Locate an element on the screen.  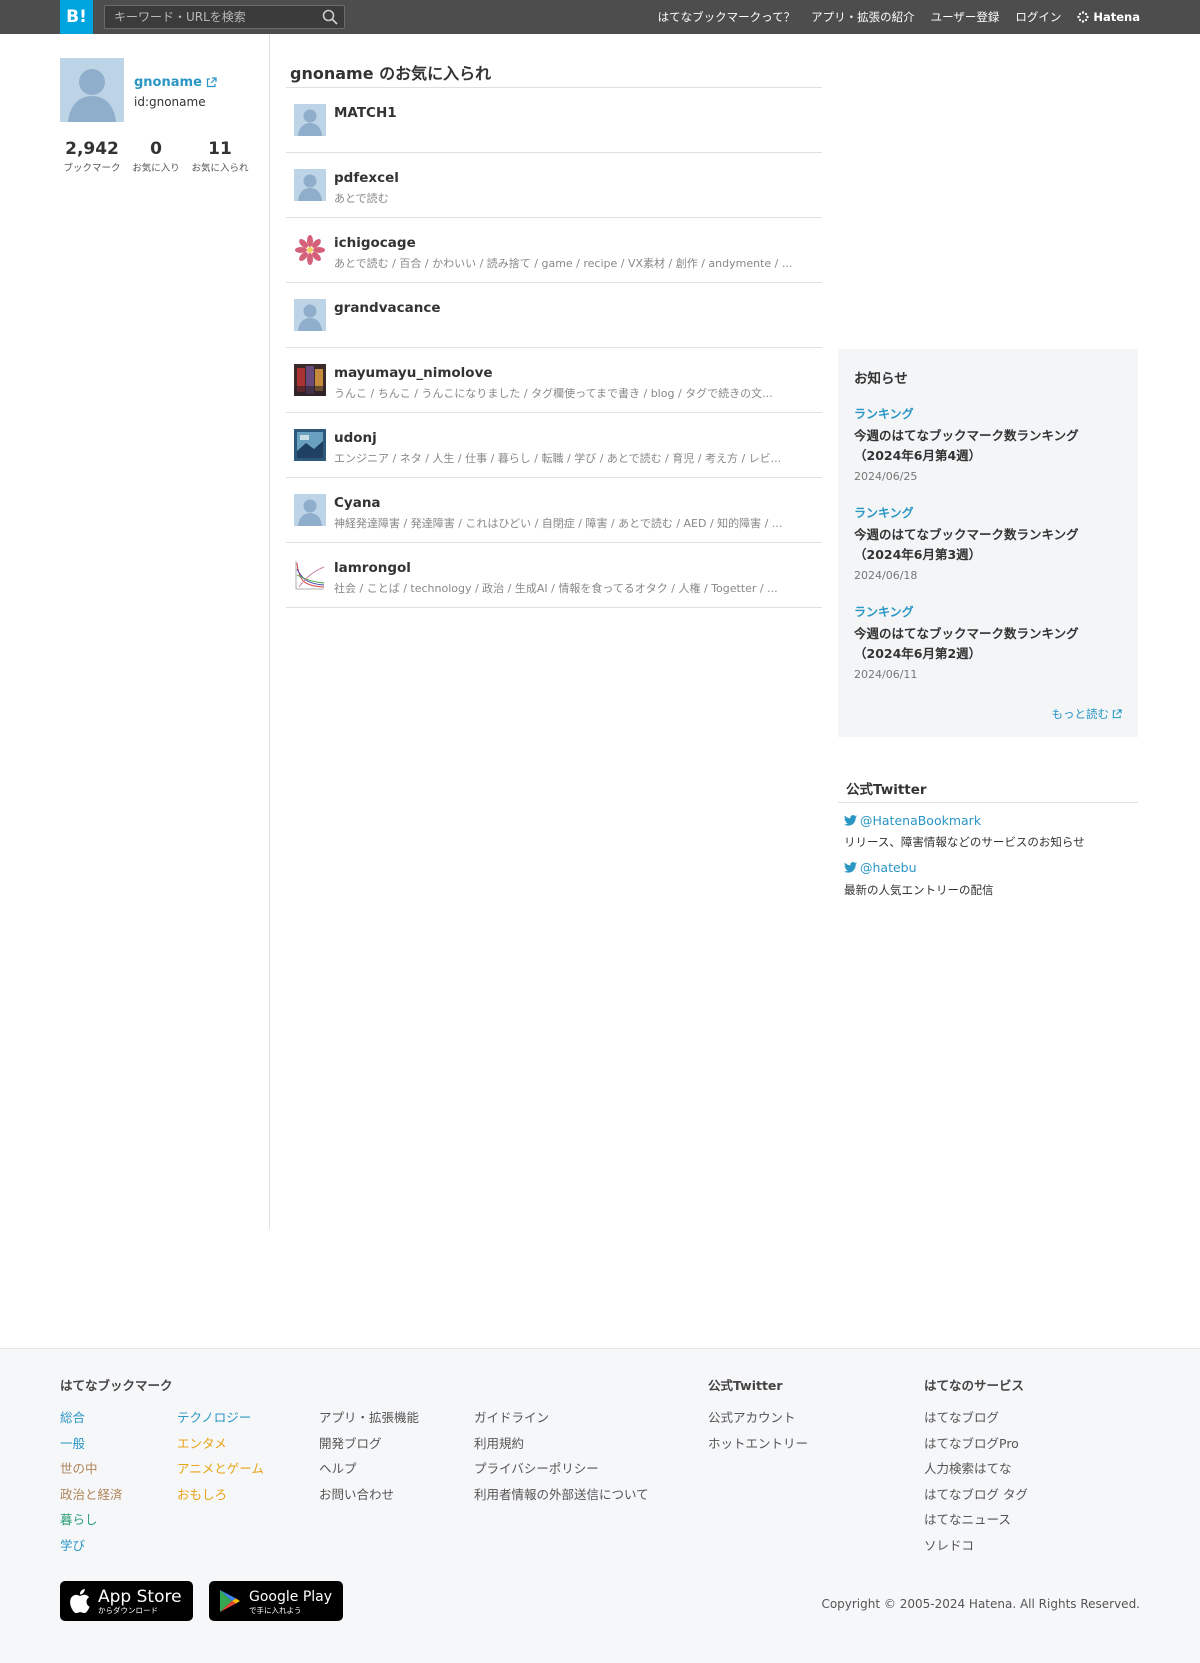
user-name: Cyana is located at coordinates (357, 503).